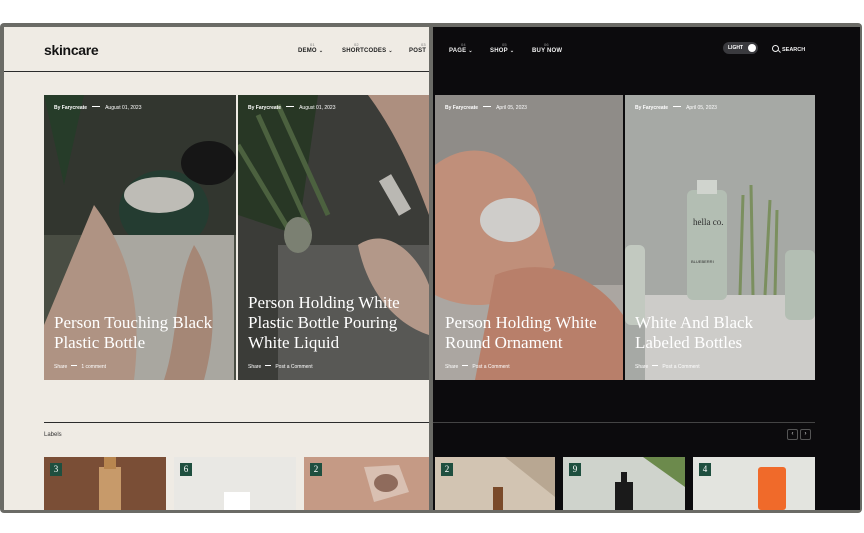  What do you see at coordinates (56, 469) in the screenshot?
I see `label-count-badge: 3` at bounding box center [56, 469].